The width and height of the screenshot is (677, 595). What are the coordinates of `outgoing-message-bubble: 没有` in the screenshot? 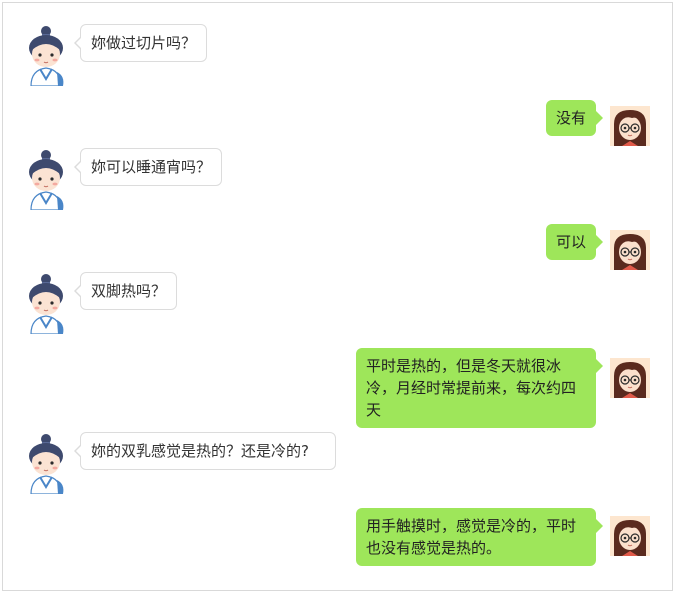 It's located at (574, 118).